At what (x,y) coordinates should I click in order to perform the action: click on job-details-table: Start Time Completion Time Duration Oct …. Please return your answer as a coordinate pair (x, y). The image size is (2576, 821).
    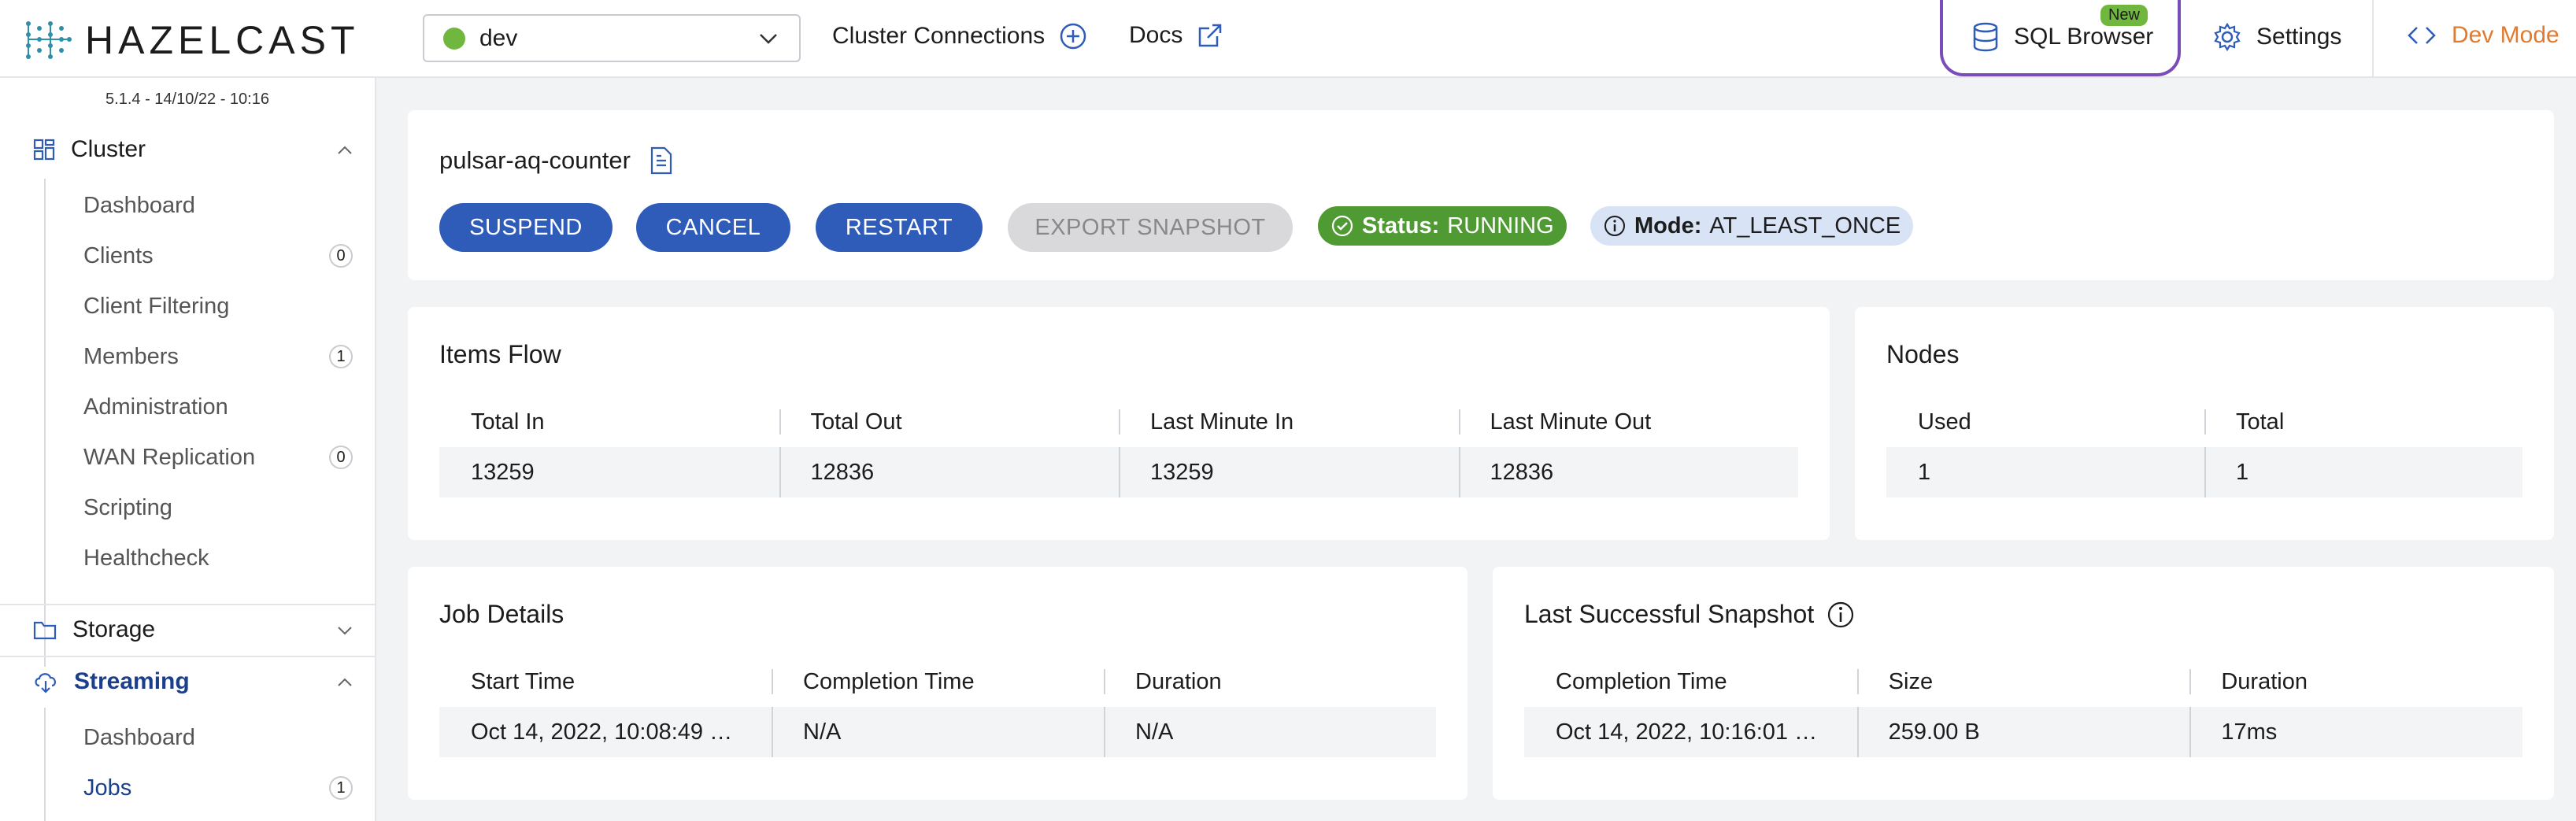
    Looking at the image, I should click on (937, 706).